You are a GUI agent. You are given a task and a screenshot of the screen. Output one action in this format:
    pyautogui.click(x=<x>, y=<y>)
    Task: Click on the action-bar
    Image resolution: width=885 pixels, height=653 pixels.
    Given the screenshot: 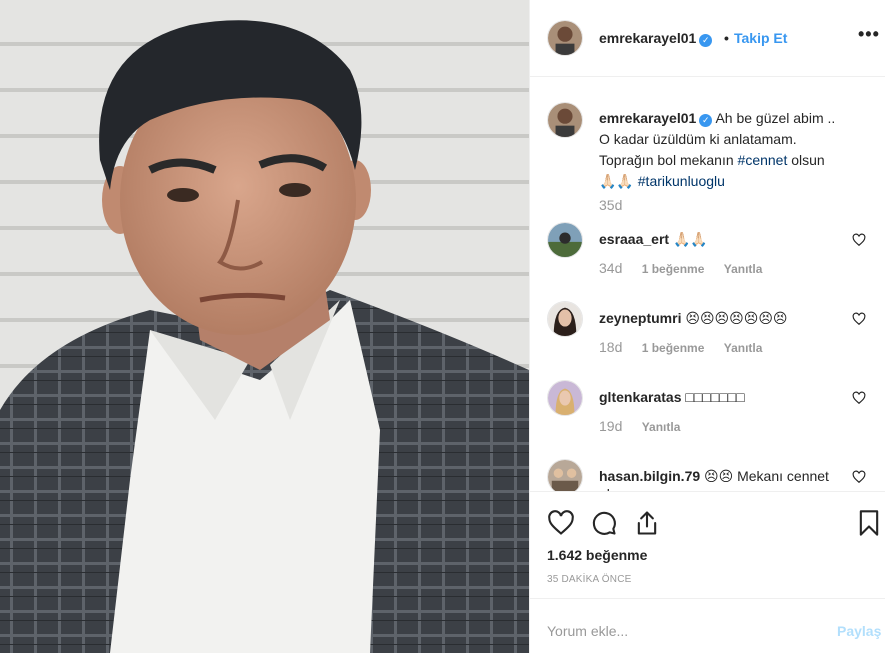 What is the action you would take?
    pyautogui.click(x=707, y=523)
    